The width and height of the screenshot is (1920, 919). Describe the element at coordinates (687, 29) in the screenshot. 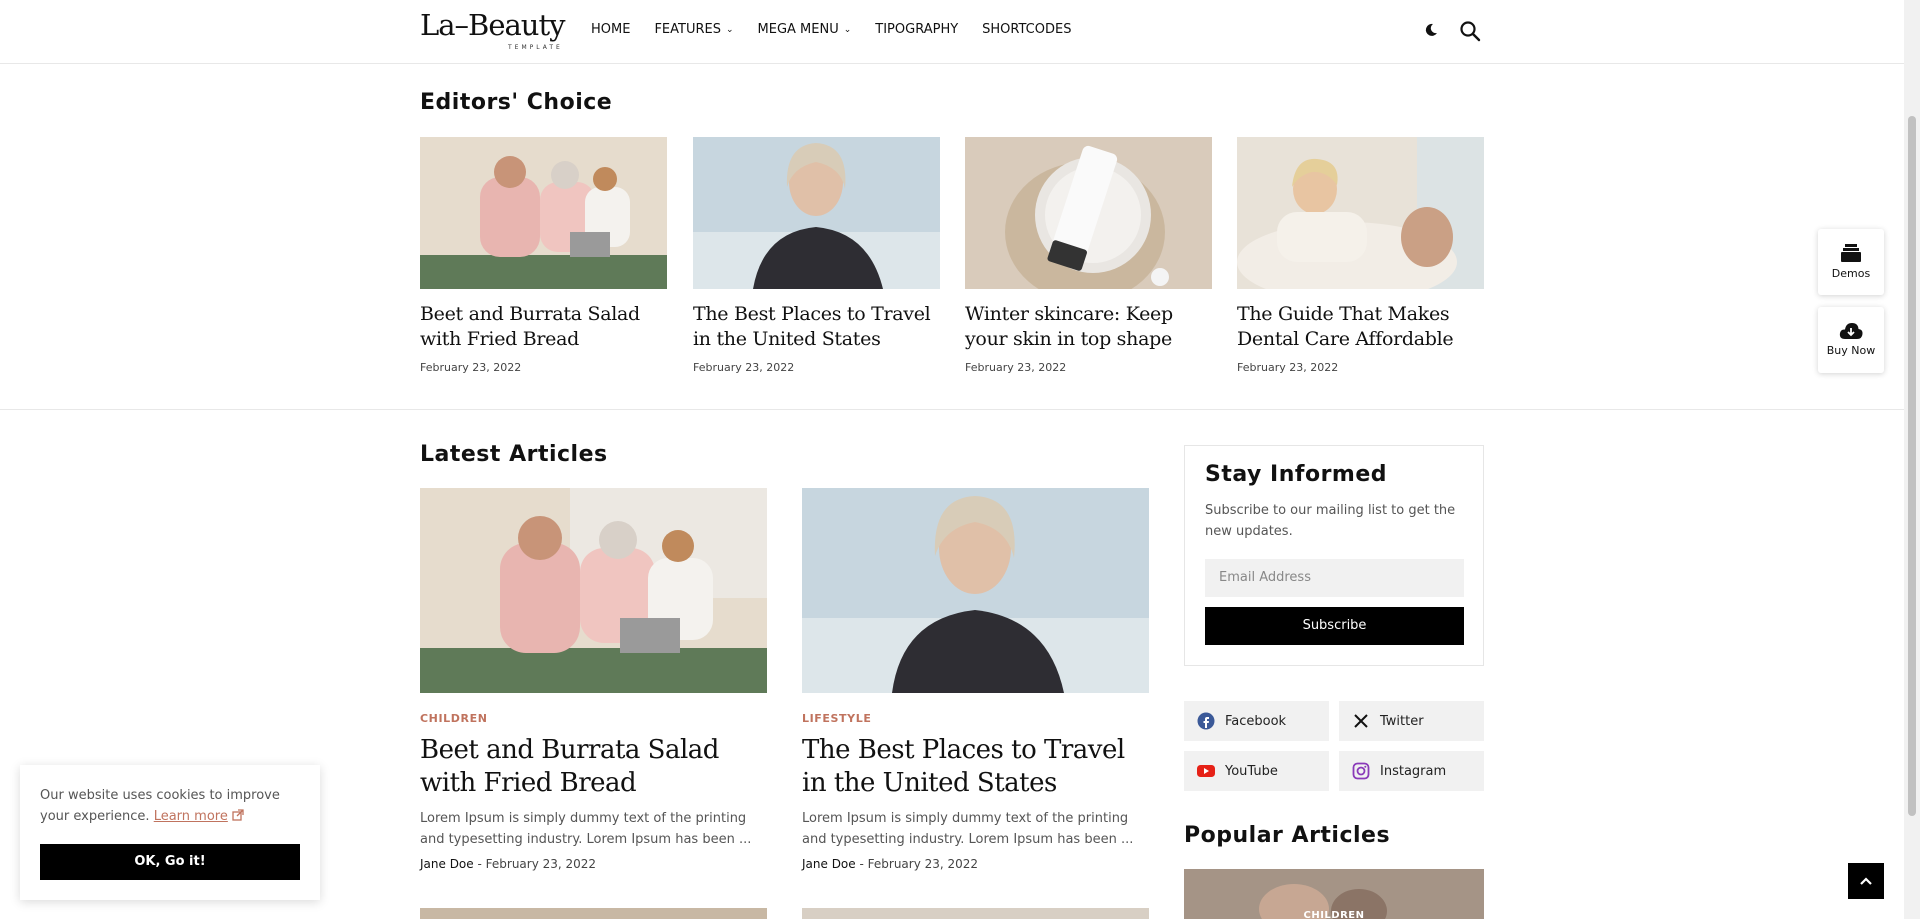

I see `nav-features-label: FEATURES` at that location.